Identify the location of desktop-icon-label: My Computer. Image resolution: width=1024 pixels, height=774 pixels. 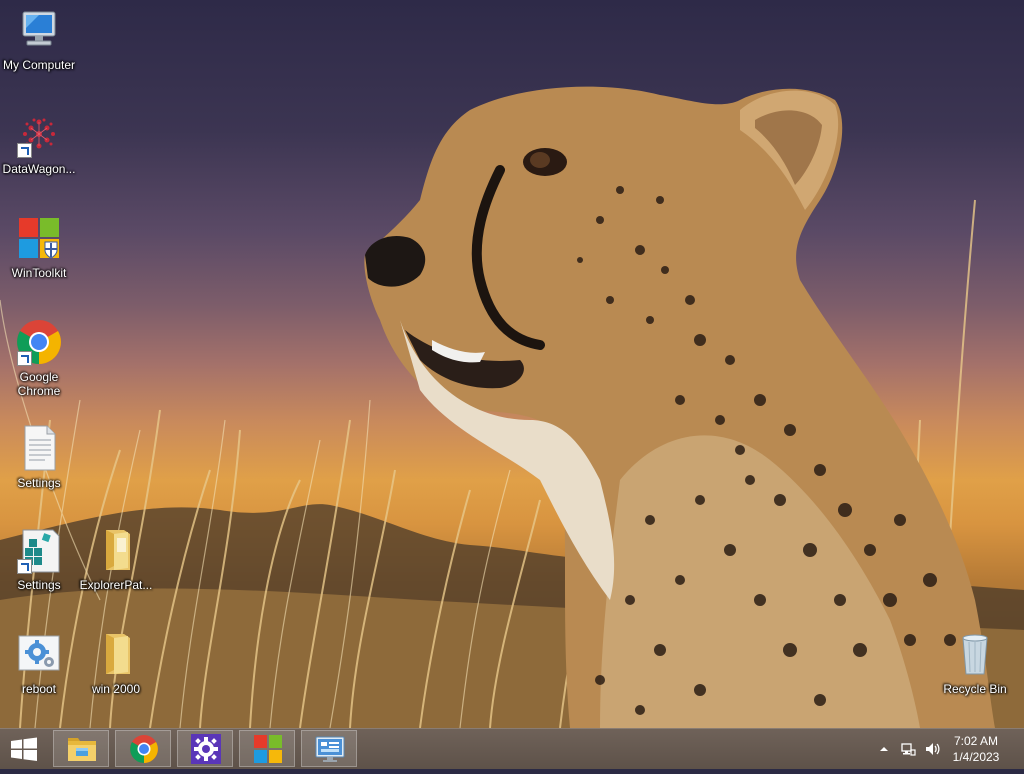
(39, 65).